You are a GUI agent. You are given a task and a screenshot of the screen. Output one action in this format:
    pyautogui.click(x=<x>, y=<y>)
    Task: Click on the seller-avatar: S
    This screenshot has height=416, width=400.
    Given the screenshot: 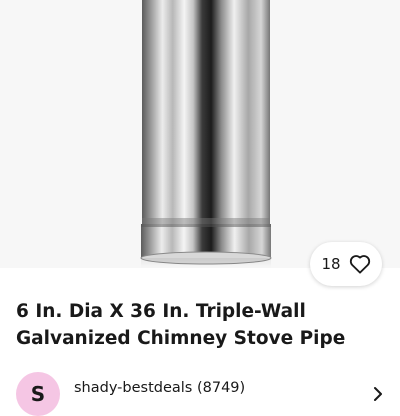 What is the action you would take?
    pyautogui.click(x=38, y=394)
    